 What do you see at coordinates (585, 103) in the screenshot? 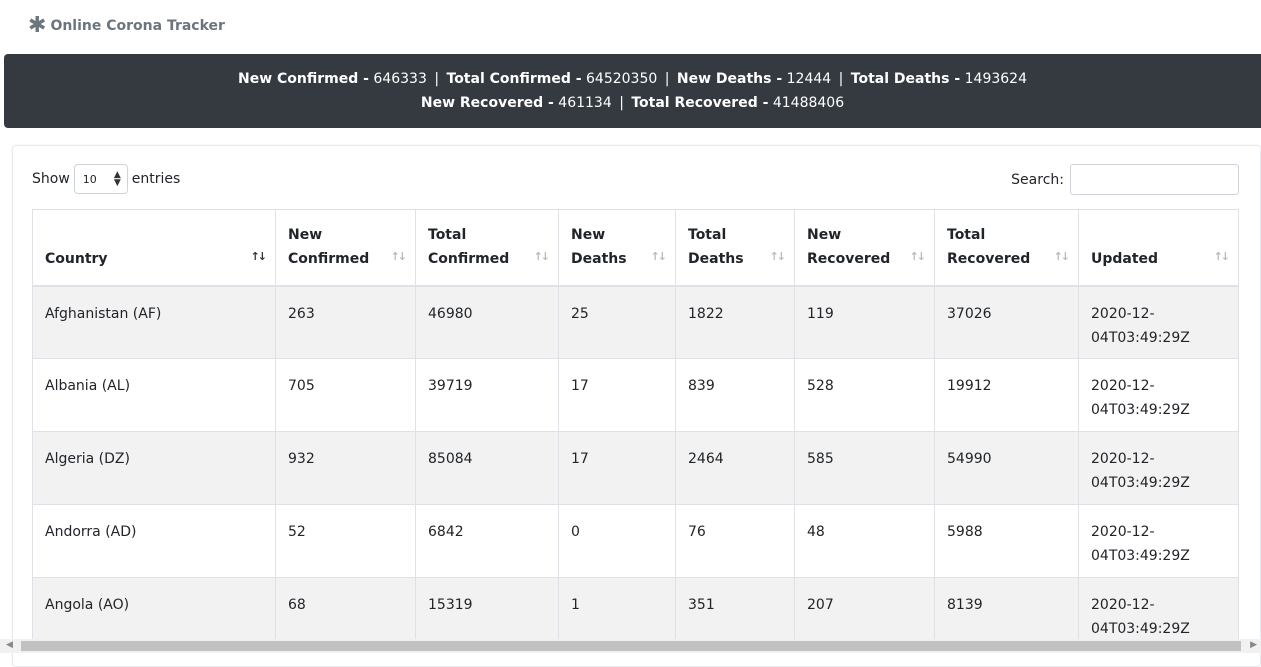
I see `new-recovered-value: 461134` at bounding box center [585, 103].